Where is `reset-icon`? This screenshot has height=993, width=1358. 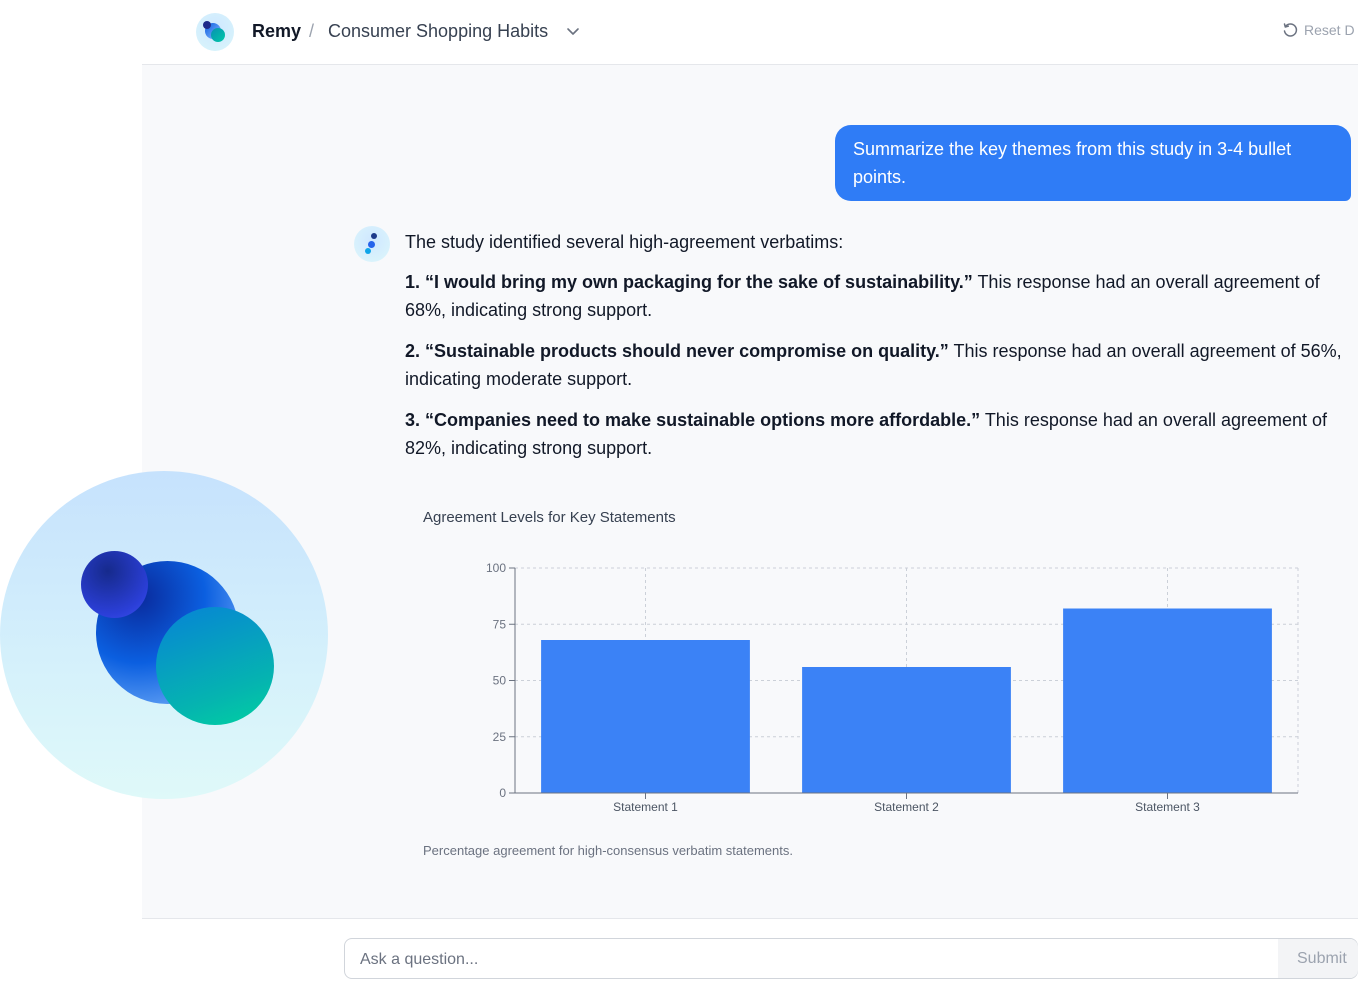
reset-icon is located at coordinates (1290, 30).